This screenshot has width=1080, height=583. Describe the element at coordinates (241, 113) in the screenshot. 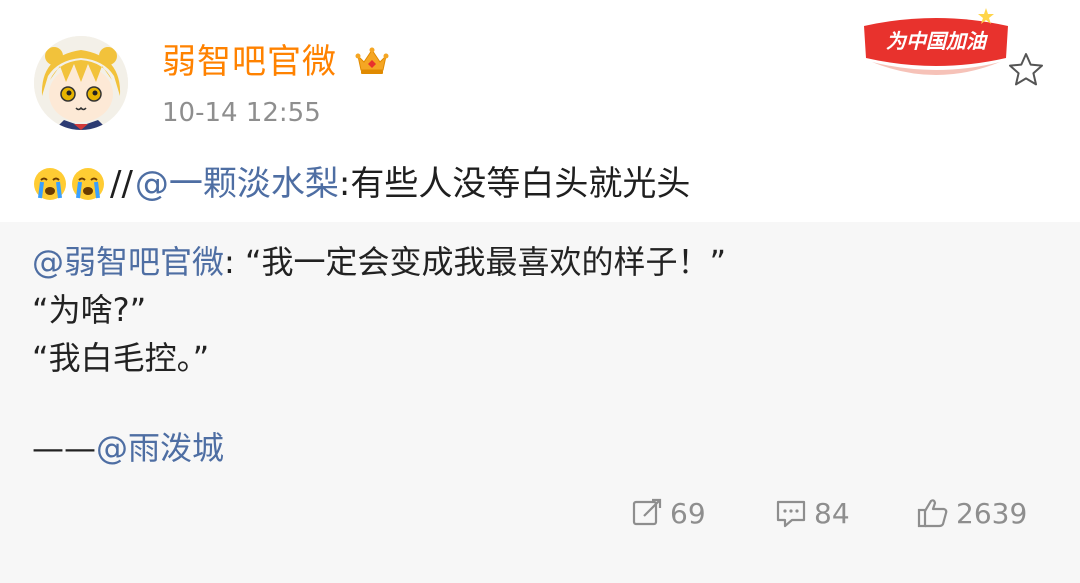

I see `post-timestamp: 10-14 12:55` at that location.